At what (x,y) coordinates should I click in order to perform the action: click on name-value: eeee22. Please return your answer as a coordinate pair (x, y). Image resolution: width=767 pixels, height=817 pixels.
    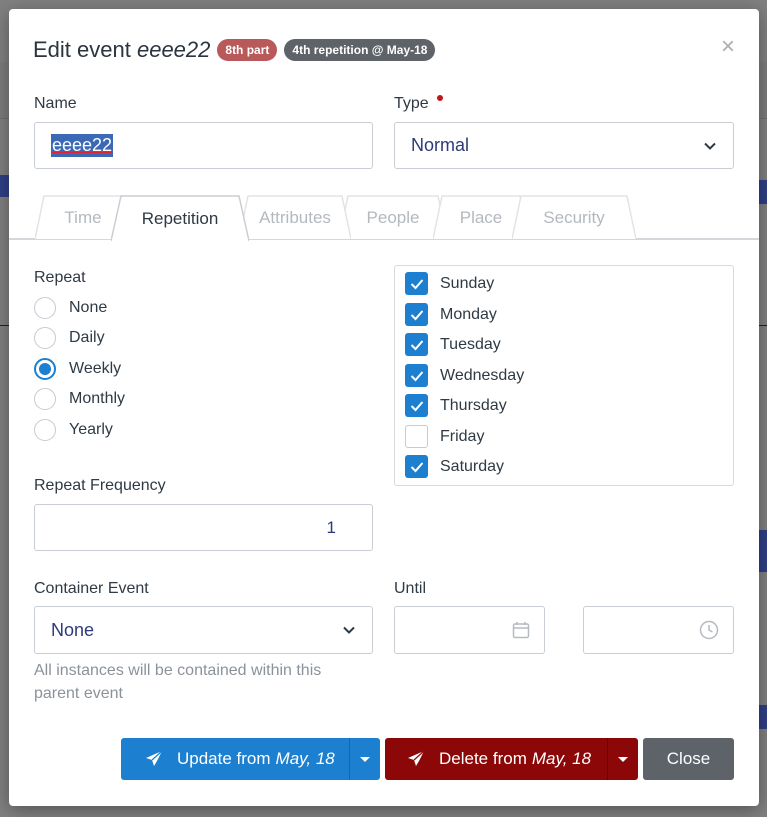
    Looking at the image, I should click on (82, 145).